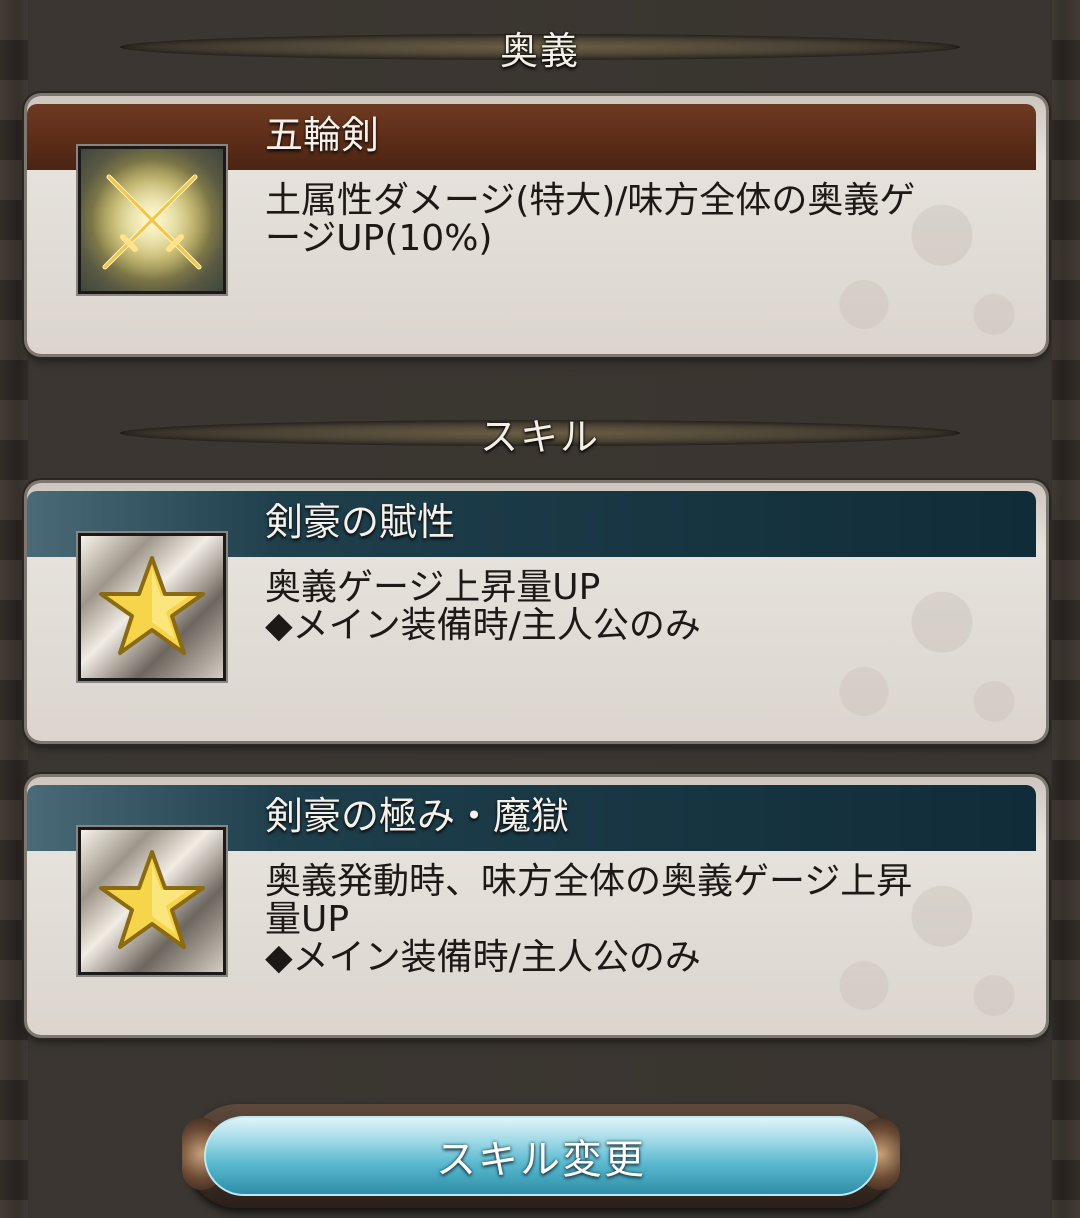  I want to click on ougi-description: 土属性ダメージ(特大)/味方全体の奥義ゲ ージUP(10%), so click(645, 220).